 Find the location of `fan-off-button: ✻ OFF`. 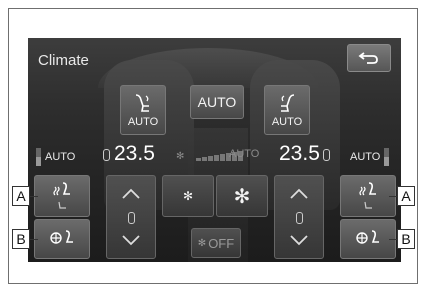

fan-off-button: ✻ OFF is located at coordinates (216, 243).